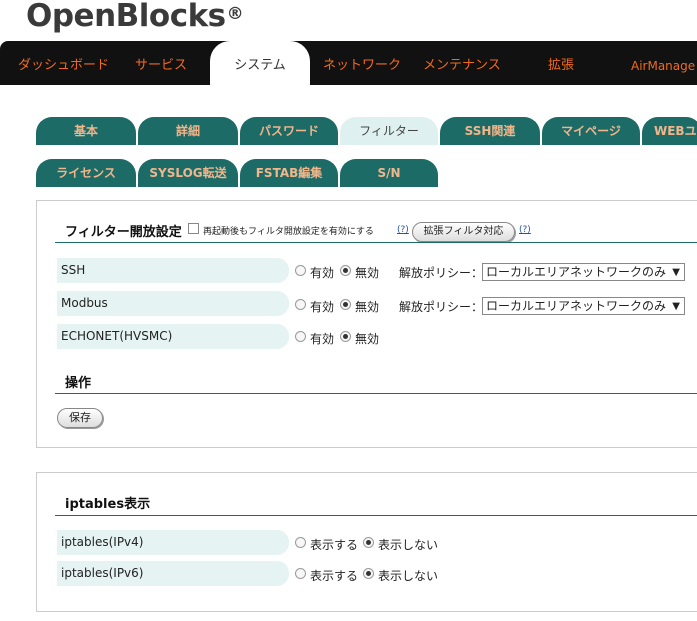 The width and height of the screenshot is (697, 621). What do you see at coordinates (161, 63) in the screenshot?
I see `nav-services: サービス` at bounding box center [161, 63].